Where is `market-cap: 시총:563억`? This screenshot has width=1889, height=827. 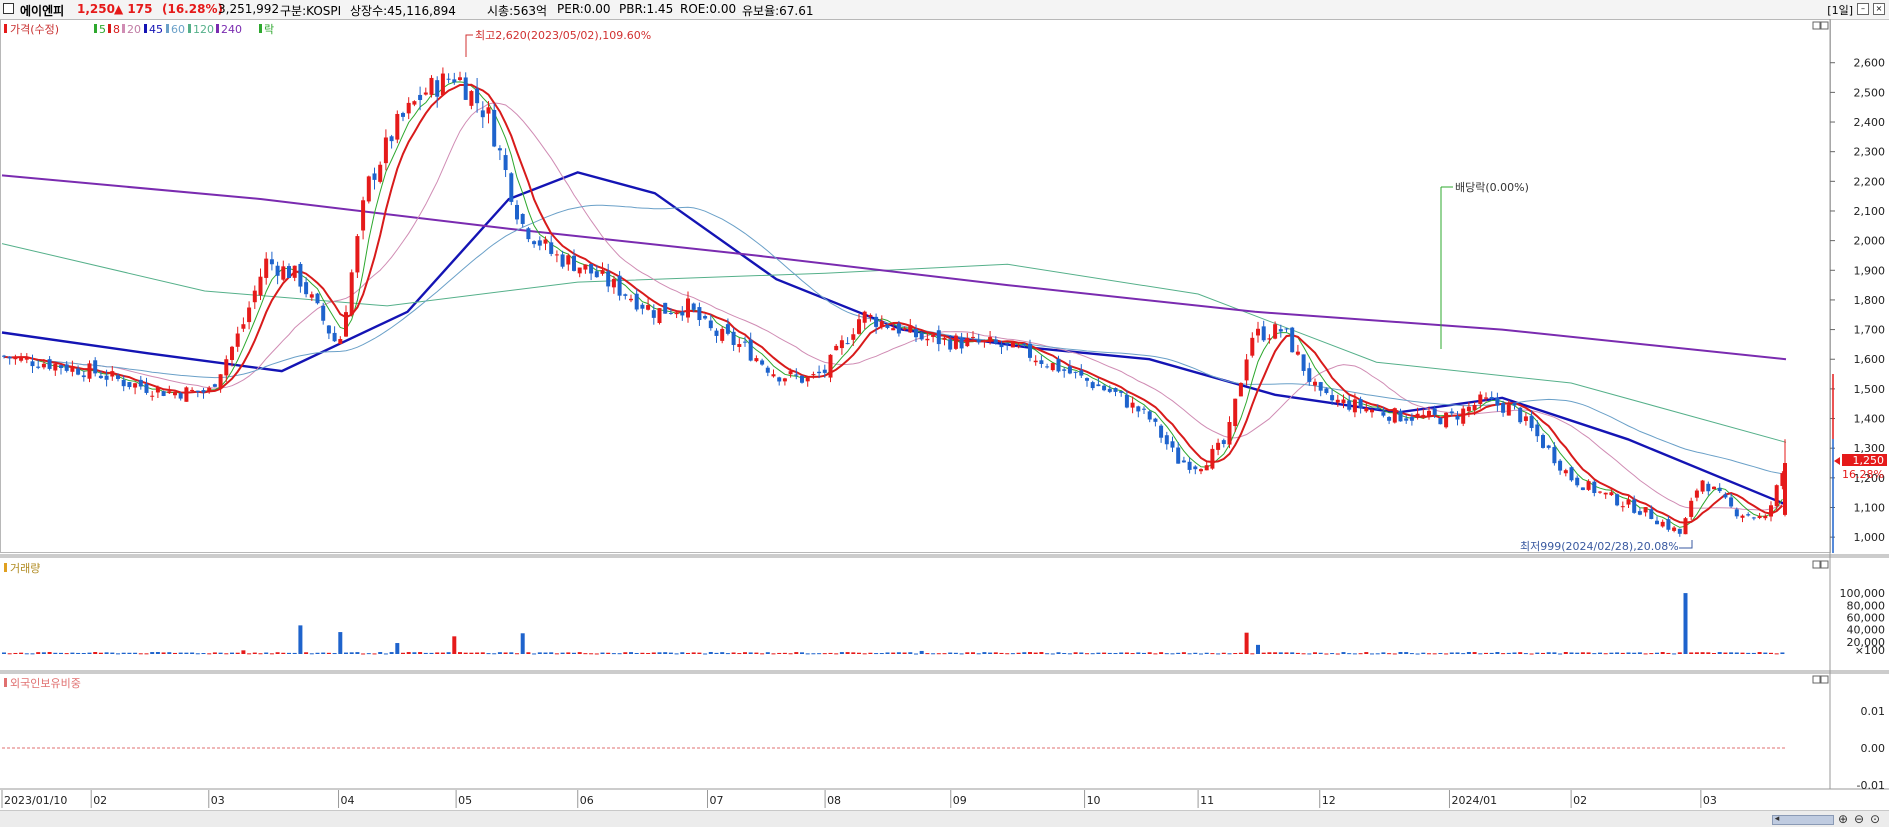
market-cap: 시총:563억 is located at coordinates (517, 11).